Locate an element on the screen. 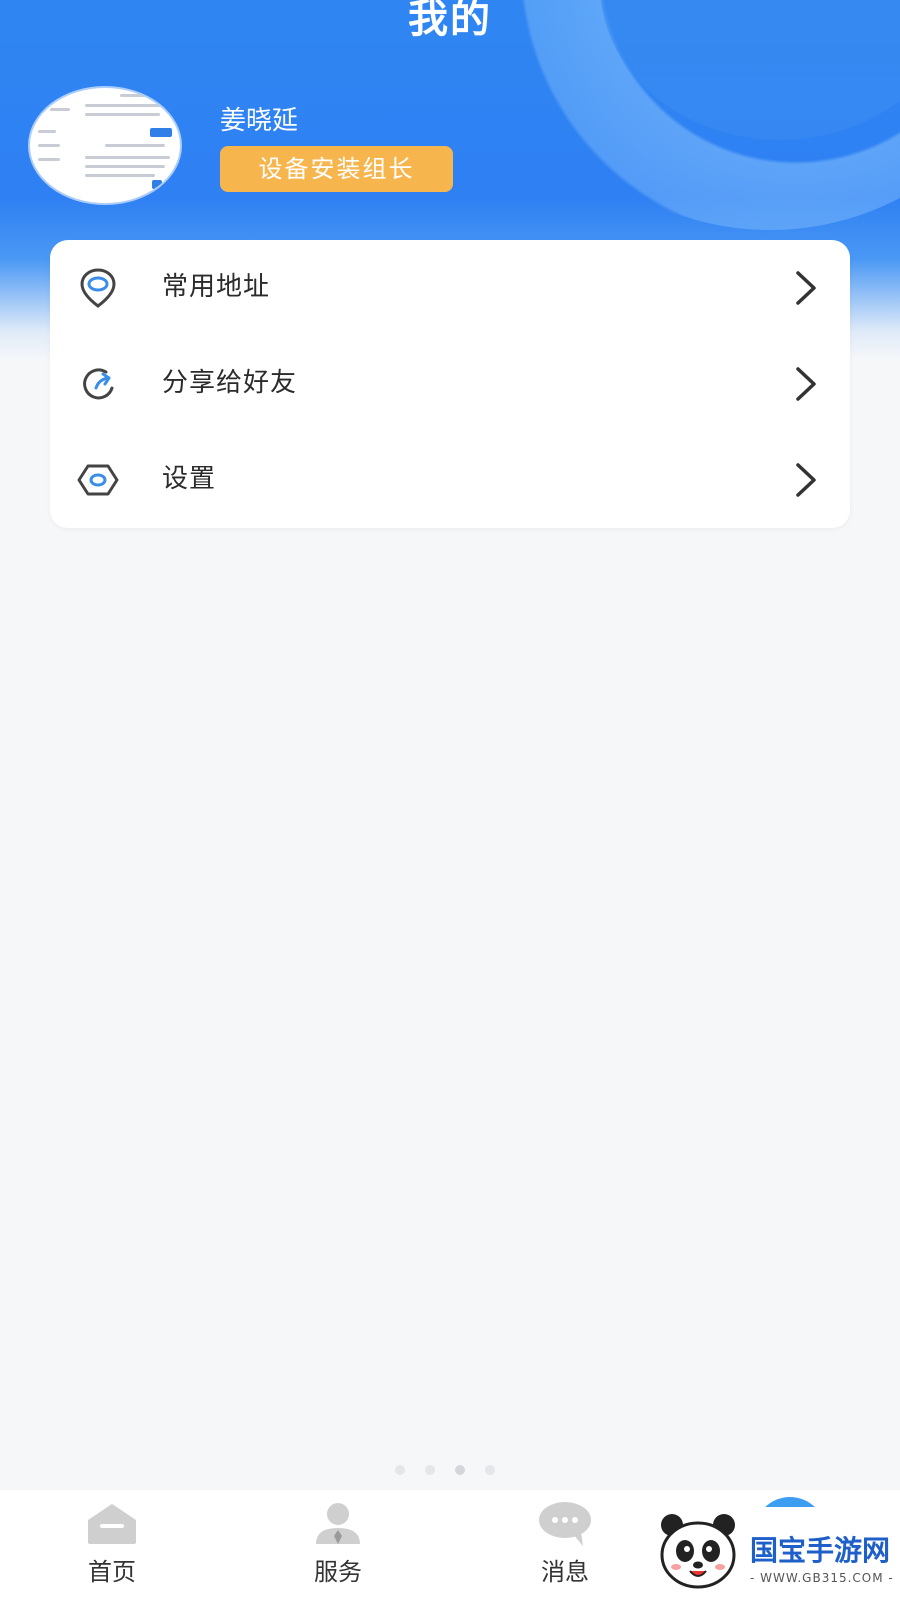  menu-item-address: 常用地址 is located at coordinates (450, 288).